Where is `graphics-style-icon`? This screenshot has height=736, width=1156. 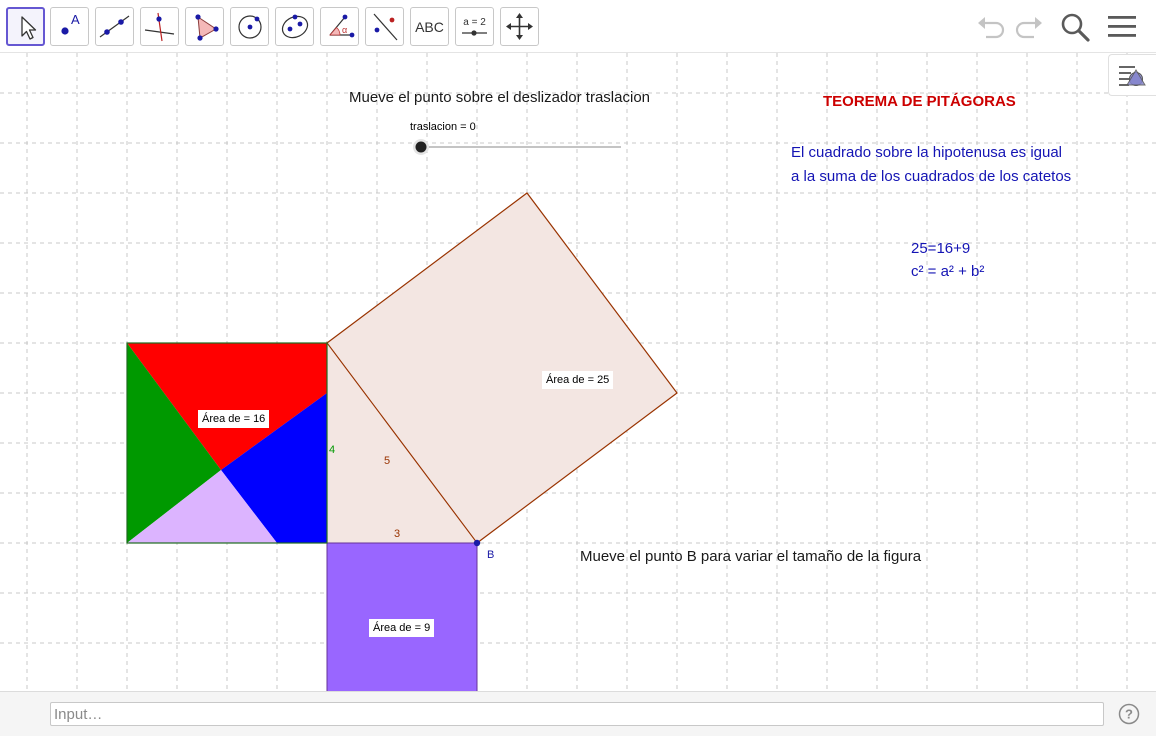
graphics-style-icon is located at coordinates (1132, 76).